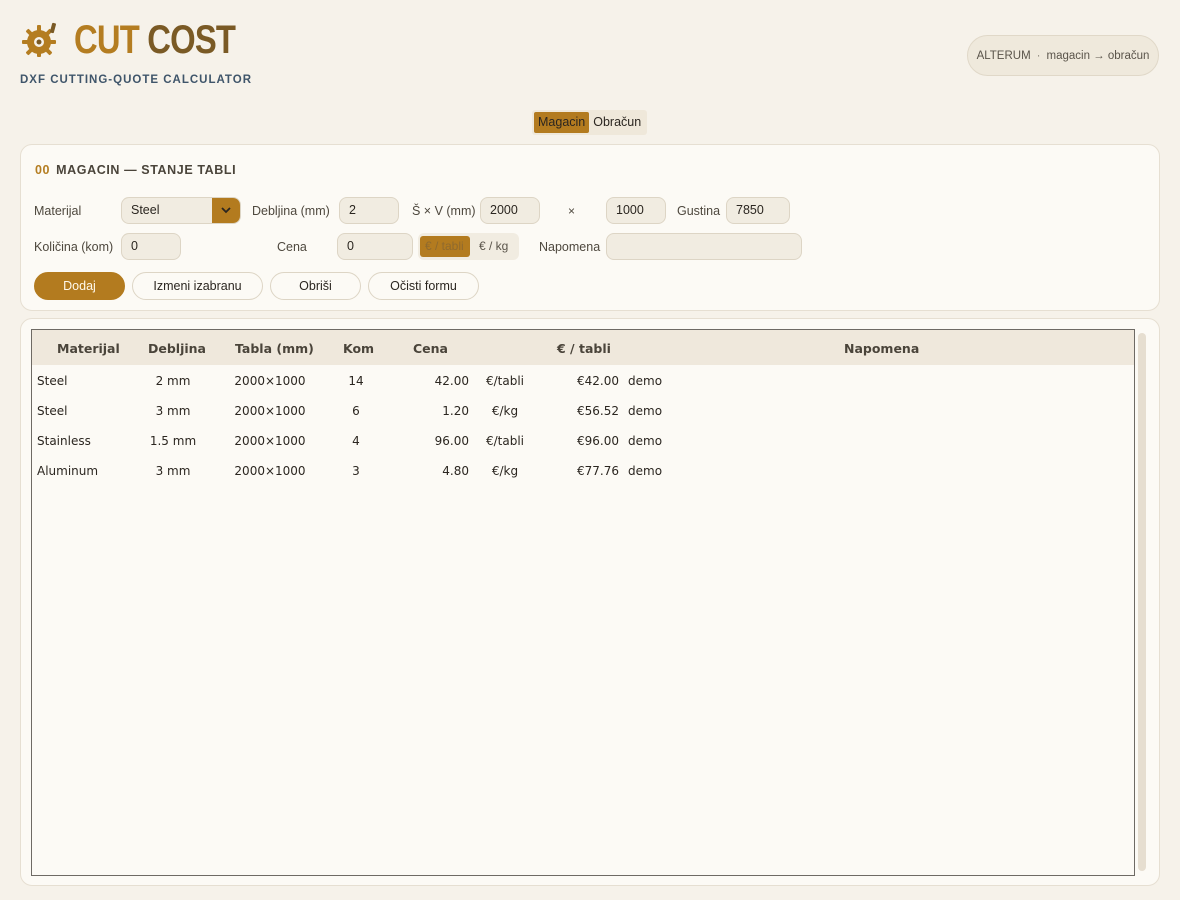 Image resolution: width=1180 pixels, height=900 pixels. Describe the element at coordinates (173, 381) in the screenshot. I see `cell-thickness: 2 mm` at that location.